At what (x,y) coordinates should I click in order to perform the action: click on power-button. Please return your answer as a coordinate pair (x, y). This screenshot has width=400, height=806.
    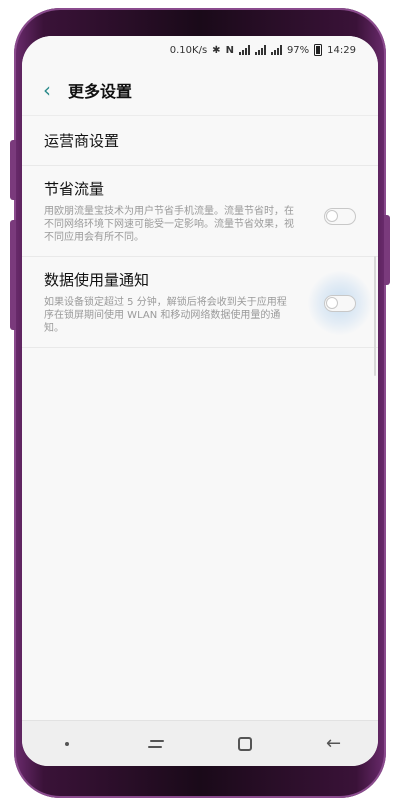
    Looking at the image, I should click on (387, 250).